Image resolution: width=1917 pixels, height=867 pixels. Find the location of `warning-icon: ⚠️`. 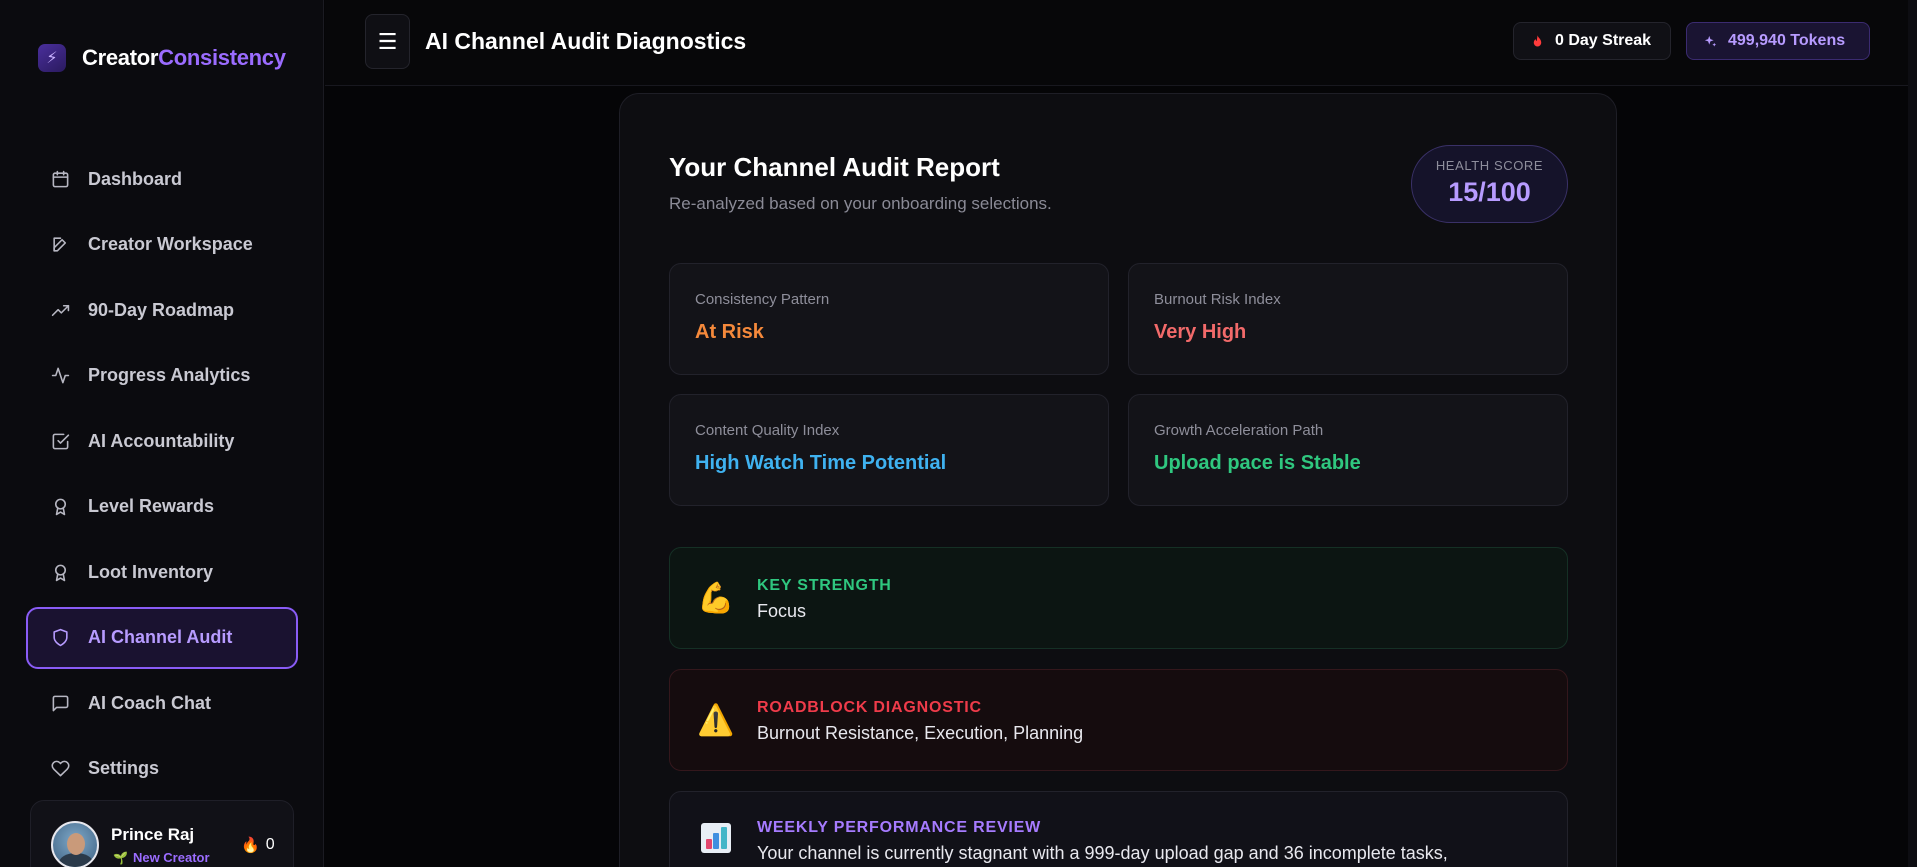

warning-icon: ⚠️ is located at coordinates (716, 720).